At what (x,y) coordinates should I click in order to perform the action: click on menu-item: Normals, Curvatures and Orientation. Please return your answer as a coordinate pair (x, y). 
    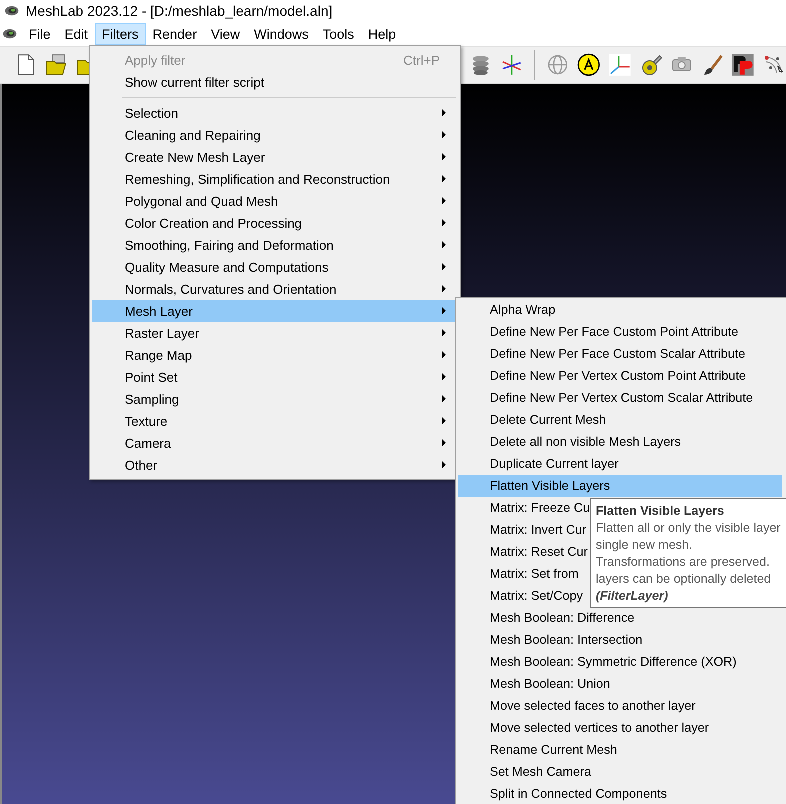
    Looking at the image, I should click on (275, 289).